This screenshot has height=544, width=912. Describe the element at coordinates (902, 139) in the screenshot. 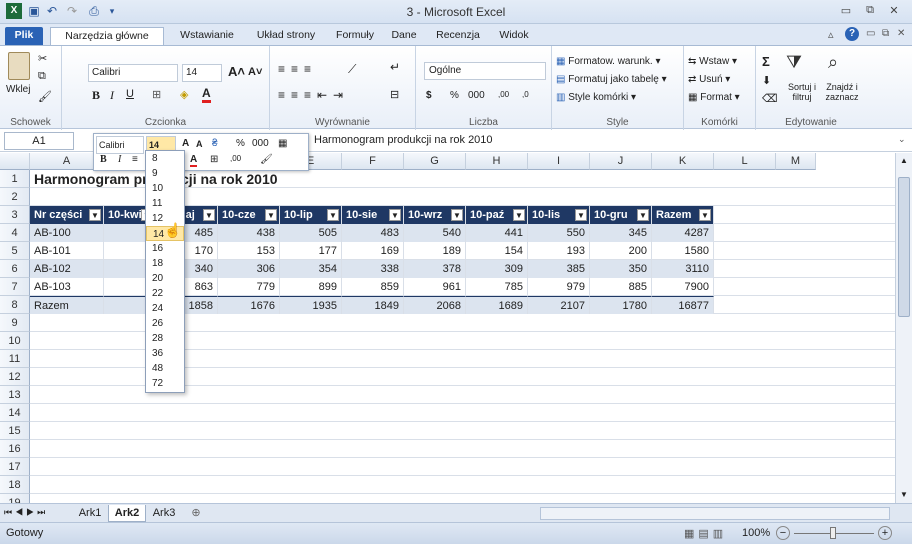

I see `expand-formula-icon: ⌄` at that location.